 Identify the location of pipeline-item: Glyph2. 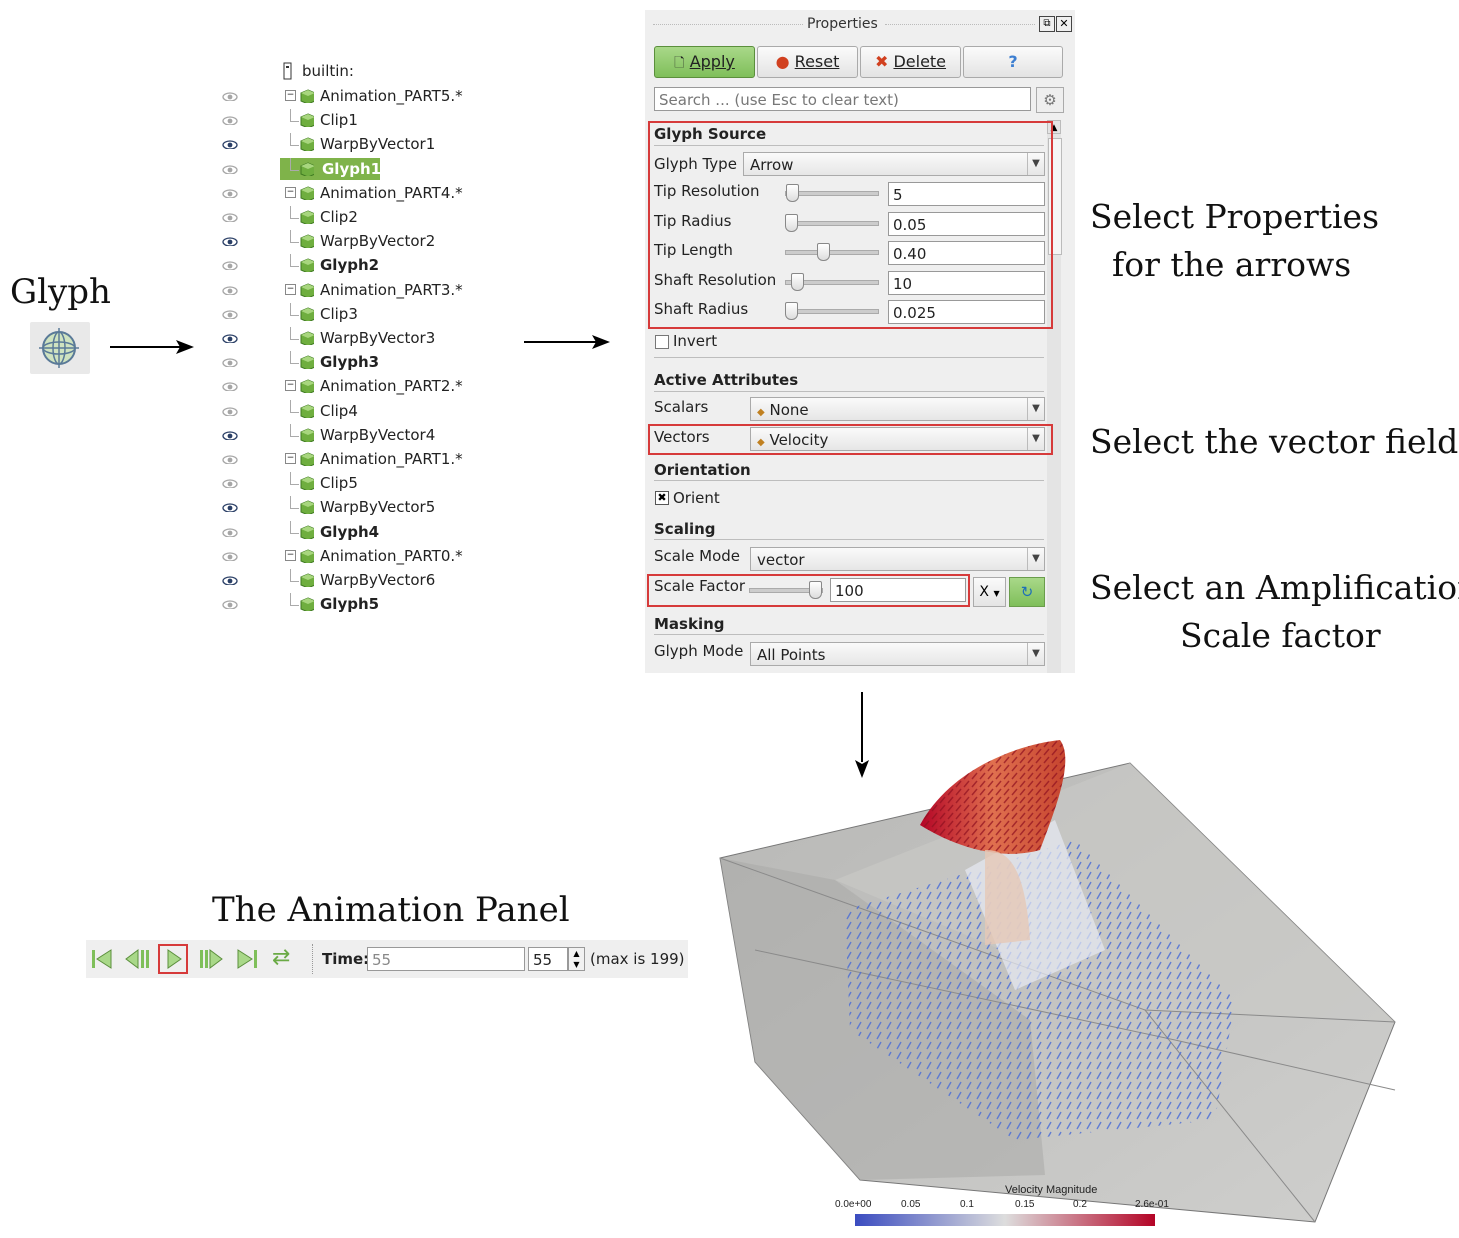
(361, 265).